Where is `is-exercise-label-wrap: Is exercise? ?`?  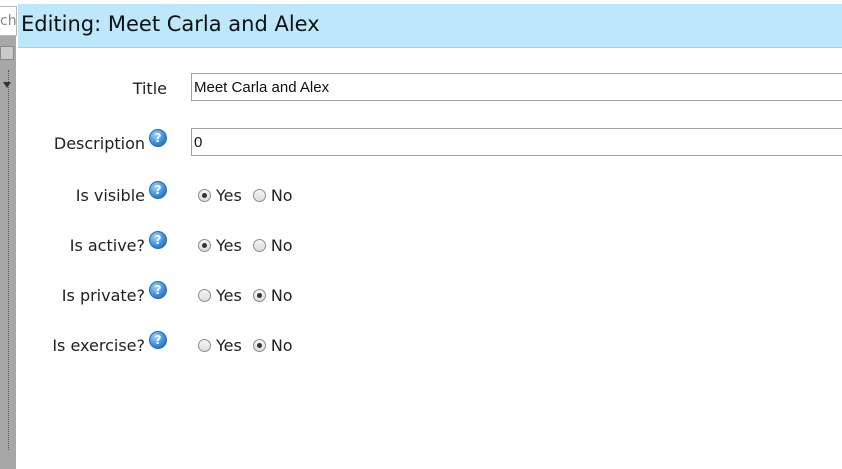 is-exercise-label-wrap: Is exercise? ? is located at coordinates (109, 345).